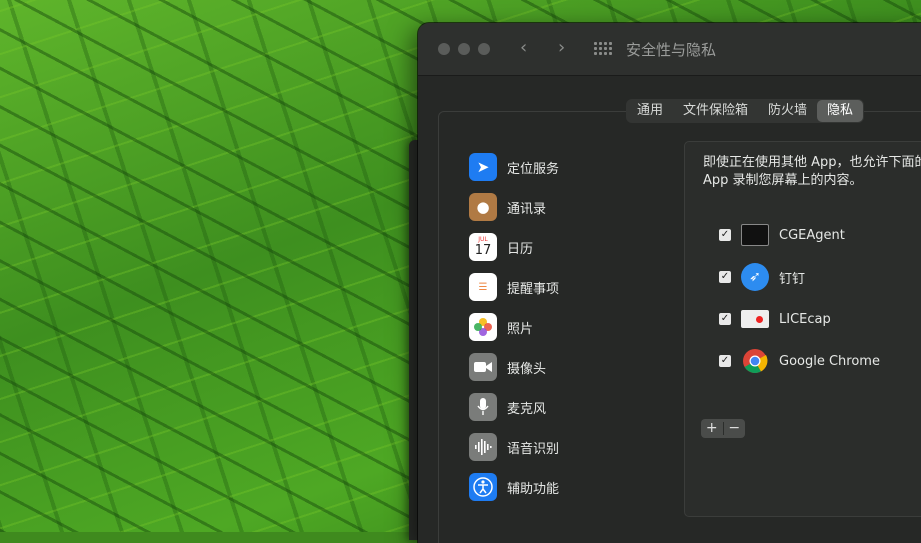 The height and width of the screenshot is (543, 921). What do you see at coordinates (483, 287) in the screenshot?
I see `reminders-icon: ☰` at bounding box center [483, 287].